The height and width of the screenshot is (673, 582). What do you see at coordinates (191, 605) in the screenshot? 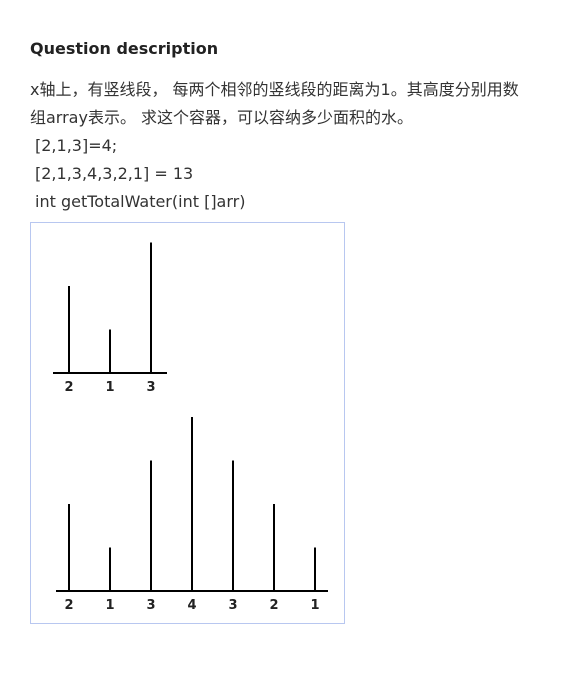
I see `segment-height-label: 4` at bounding box center [191, 605].